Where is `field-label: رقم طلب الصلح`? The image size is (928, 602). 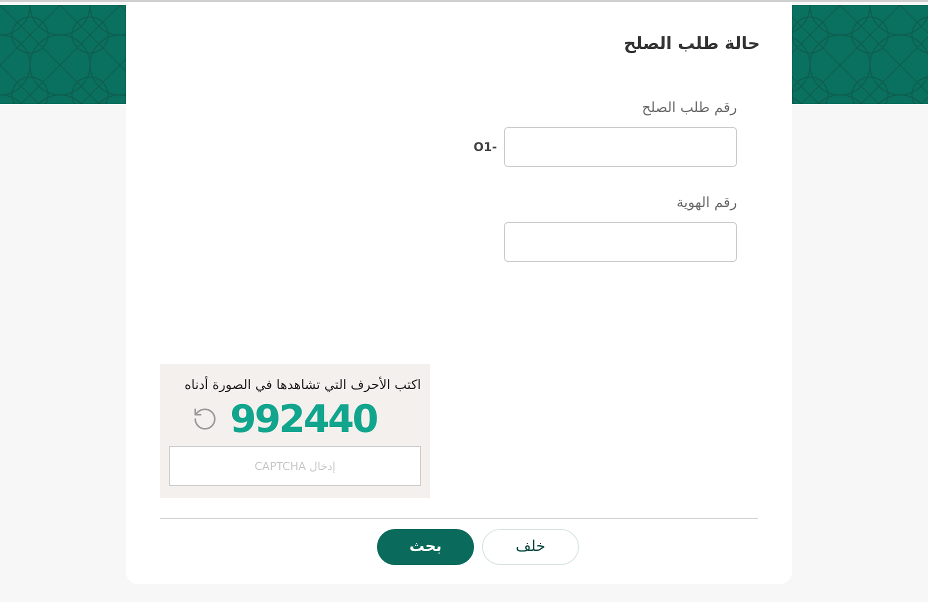
field-label: رقم طلب الصلح is located at coordinates (689, 108).